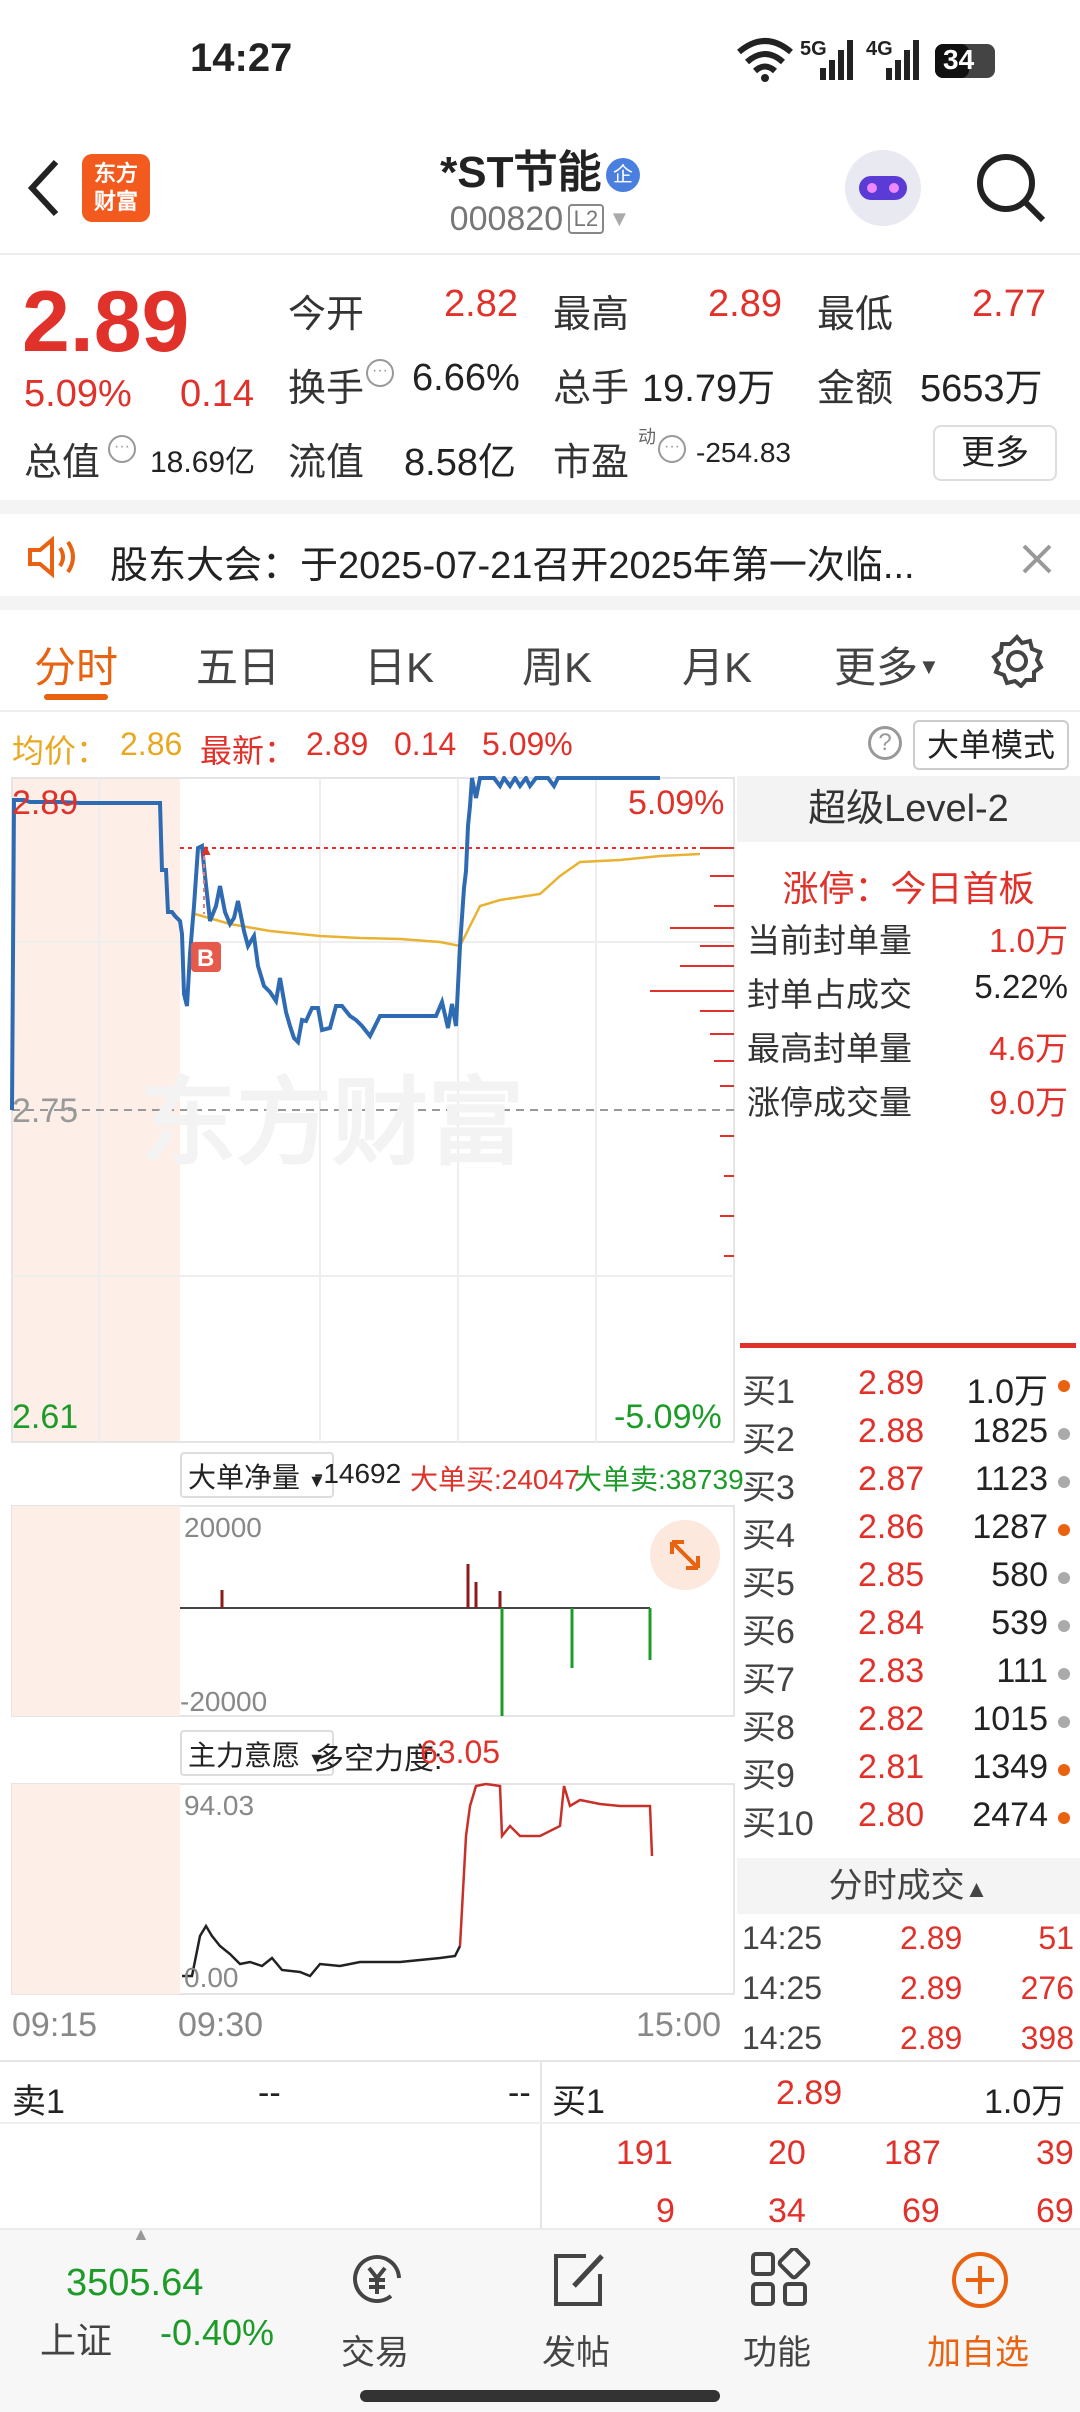 Image resolution: width=1080 pixels, height=2412 pixels. What do you see at coordinates (765, 60) in the screenshot?
I see `wifi-icon` at bounding box center [765, 60].